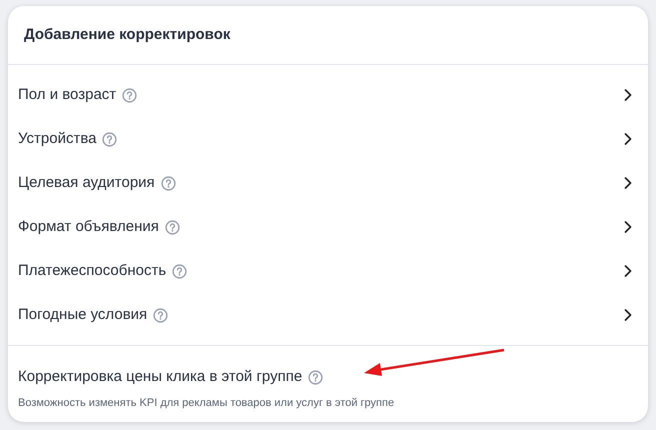 This screenshot has width=656, height=430. Describe the element at coordinates (207, 403) in the screenshot. I see `option-description: Возможность изменять KPI для рекламы товаров или услуг в этой группе` at that location.